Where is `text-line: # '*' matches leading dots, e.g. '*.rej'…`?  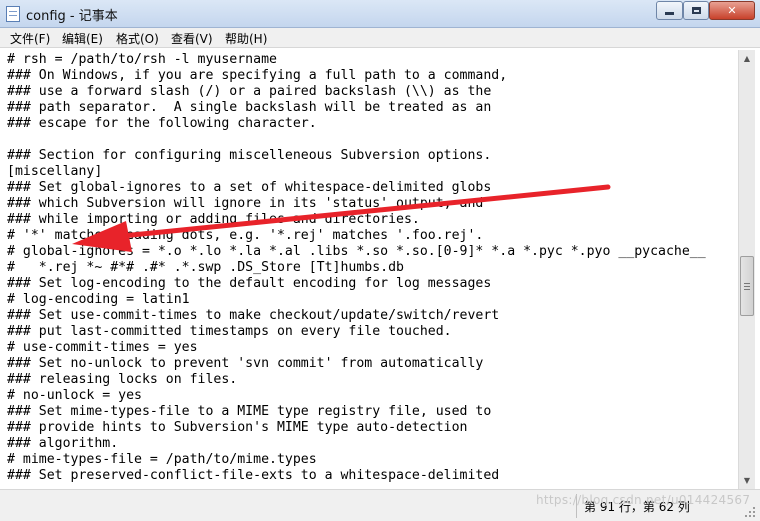 text-line: # '*' matches leading dots, e.g. '*.rej'… is located at coordinates (245, 235).